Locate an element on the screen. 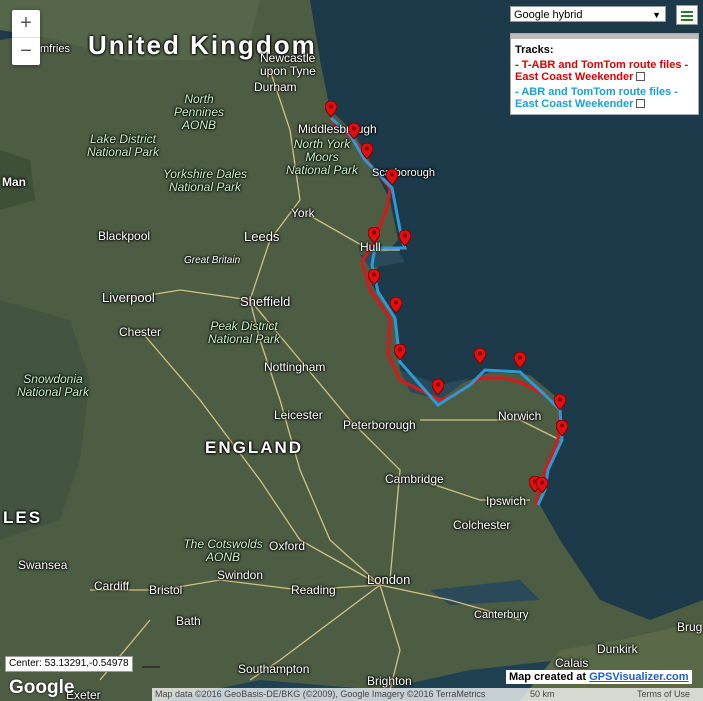 Image resolution: width=703 pixels, height=701 pixels. label-colchester: Colchester is located at coordinates (482, 525).